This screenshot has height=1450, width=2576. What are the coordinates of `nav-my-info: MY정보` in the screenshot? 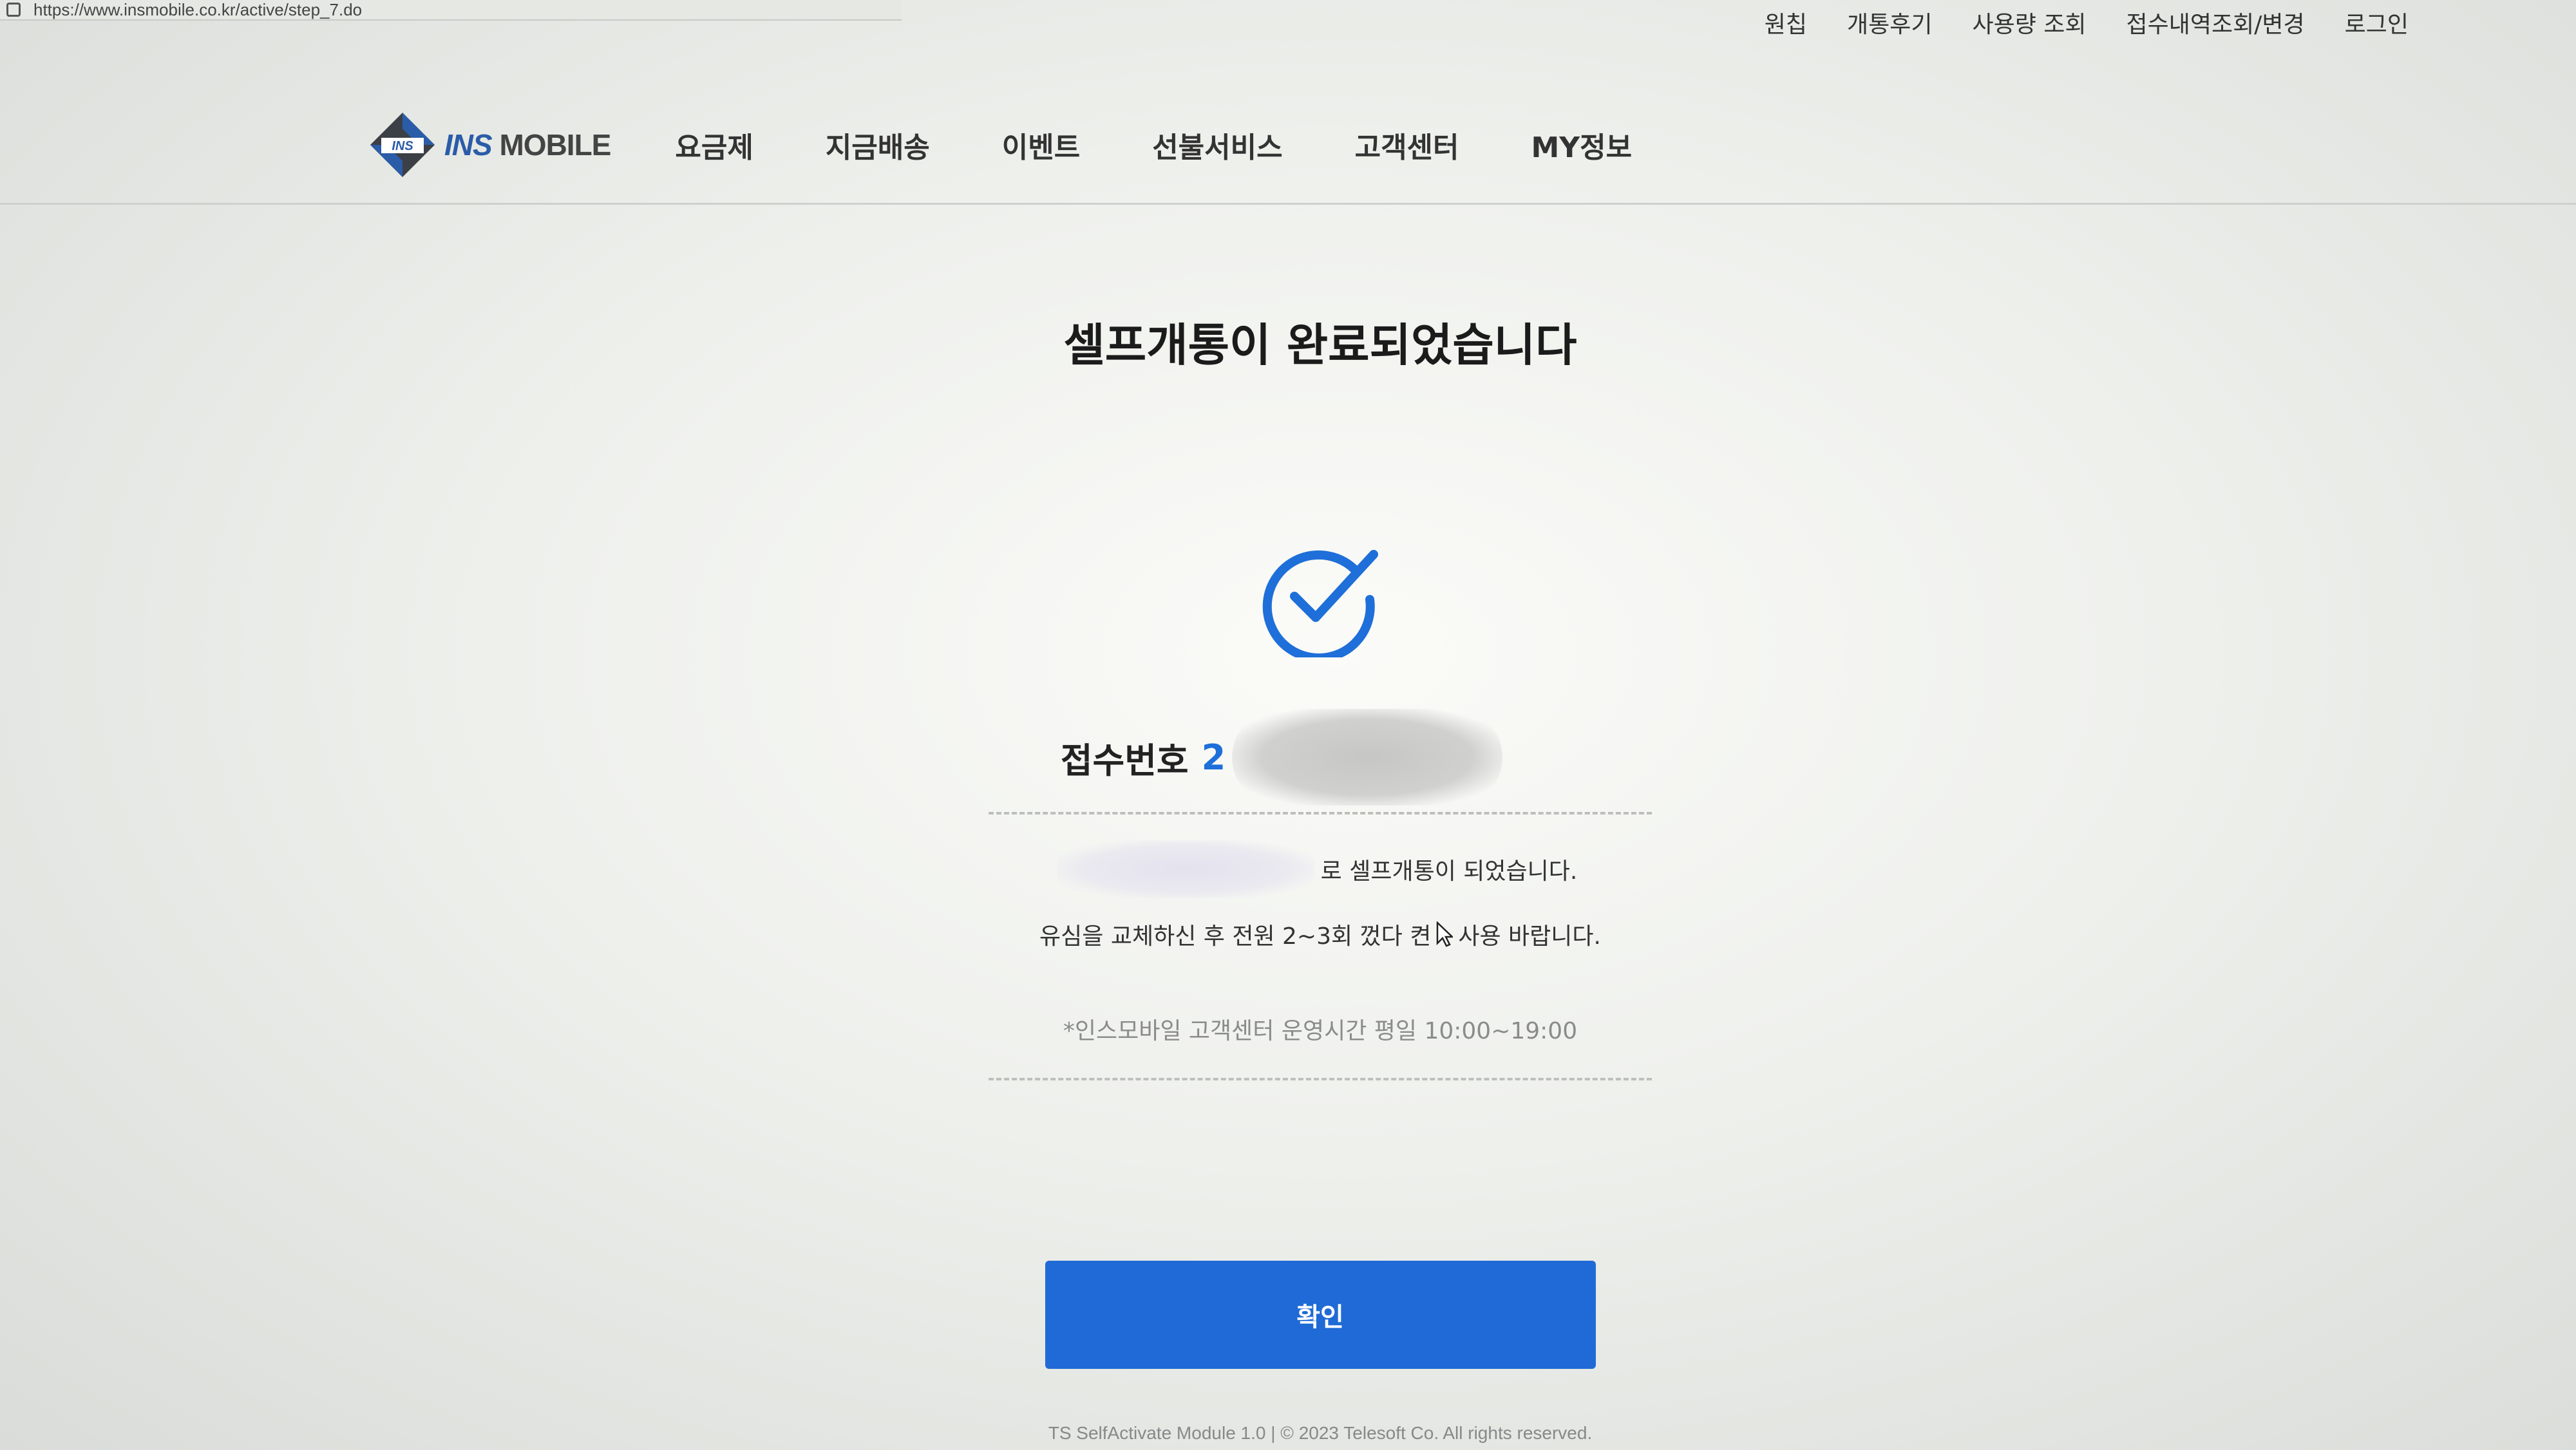 It's located at (1582, 144).